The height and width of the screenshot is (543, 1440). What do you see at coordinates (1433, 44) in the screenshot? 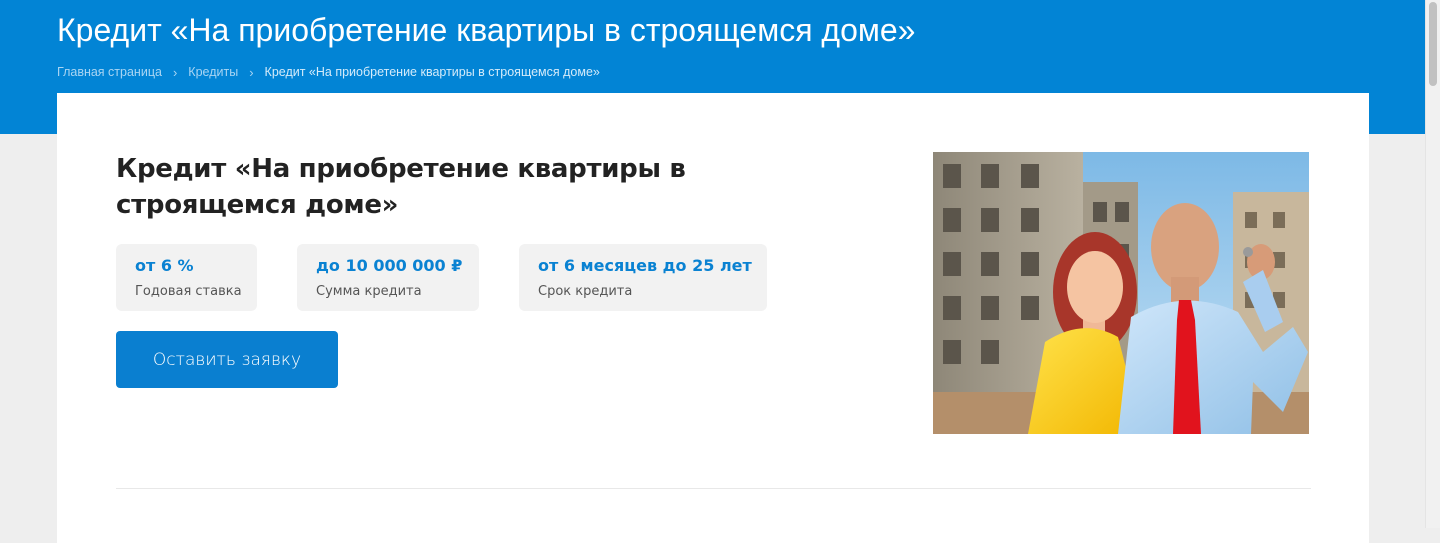
I see `scrollbar-thumb` at bounding box center [1433, 44].